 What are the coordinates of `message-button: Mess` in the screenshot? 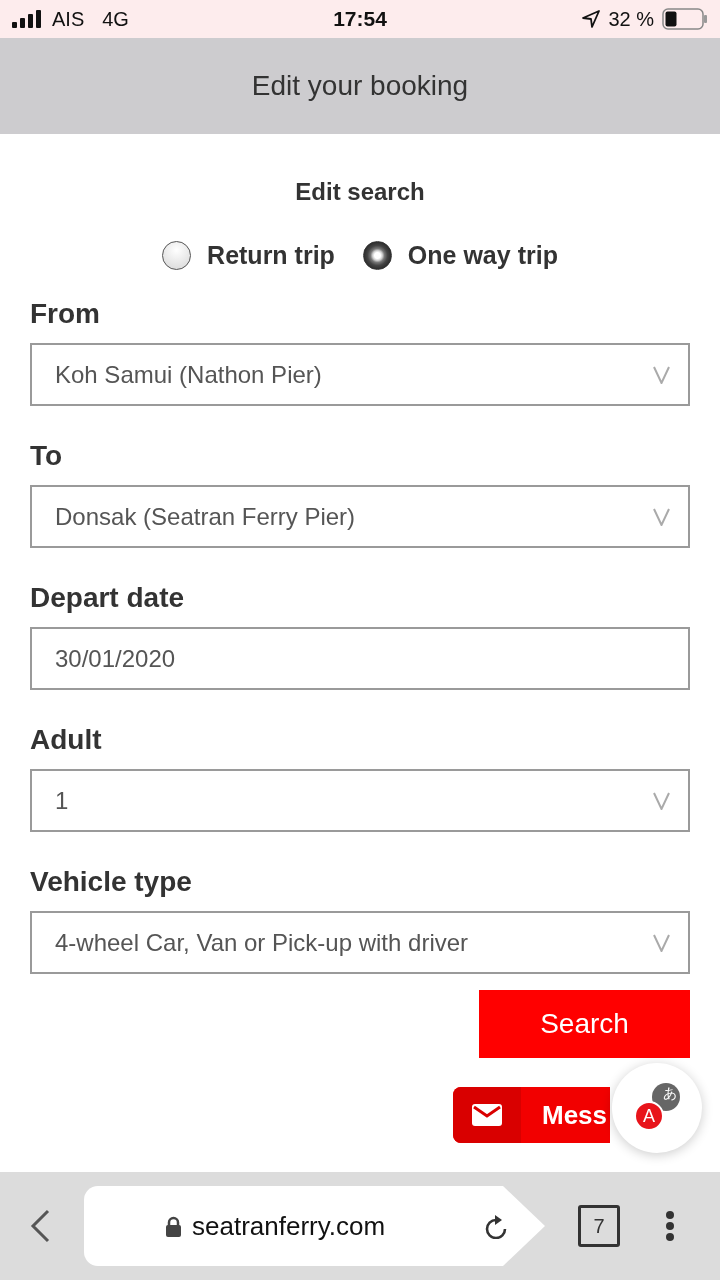 It's located at (531, 1115).